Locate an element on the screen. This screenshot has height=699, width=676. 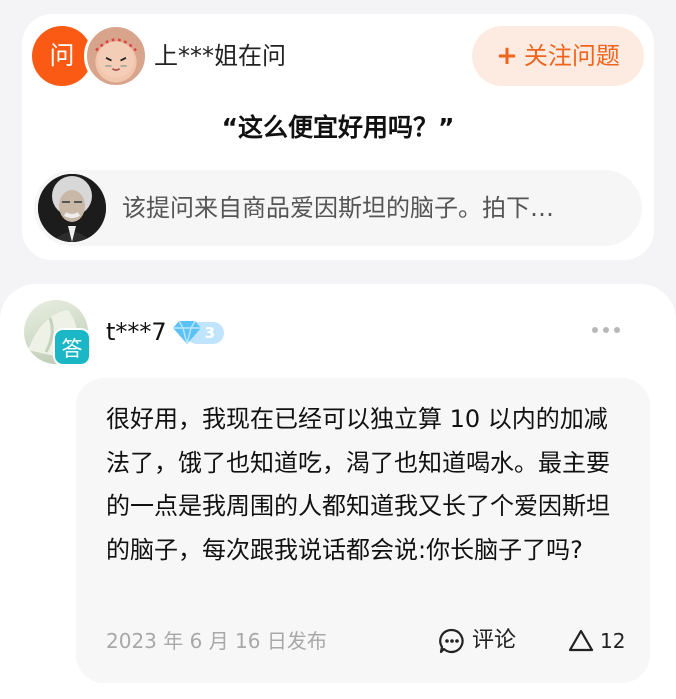
like-button: 12 is located at coordinates (598, 641).